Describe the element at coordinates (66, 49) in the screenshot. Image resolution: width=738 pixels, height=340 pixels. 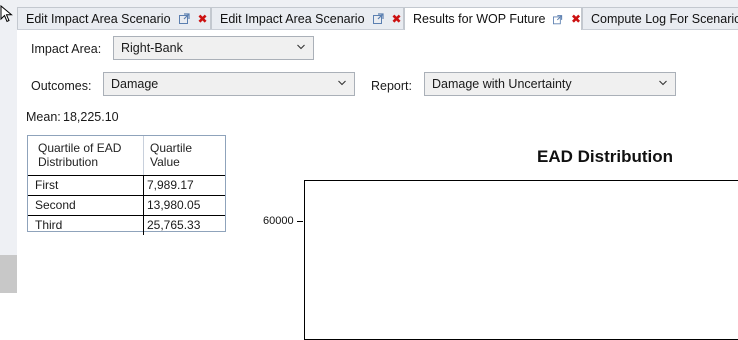
I see `impact-area-label: Impact Area:` at that location.